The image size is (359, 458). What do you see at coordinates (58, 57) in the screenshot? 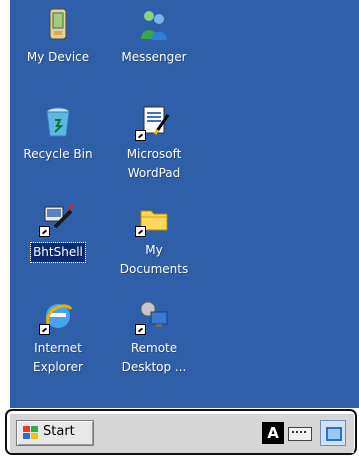
I see `my-device-label: My Device` at bounding box center [58, 57].